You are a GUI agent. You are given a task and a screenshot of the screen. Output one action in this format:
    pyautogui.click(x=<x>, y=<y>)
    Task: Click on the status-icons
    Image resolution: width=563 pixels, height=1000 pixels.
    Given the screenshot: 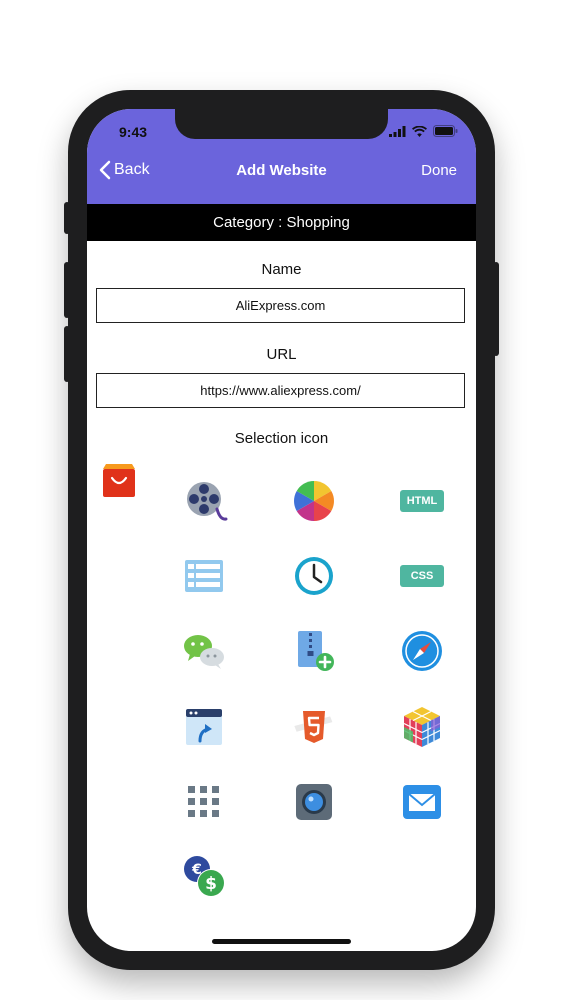 What is the action you would take?
    pyautogui.click(x=423, y=131)
    